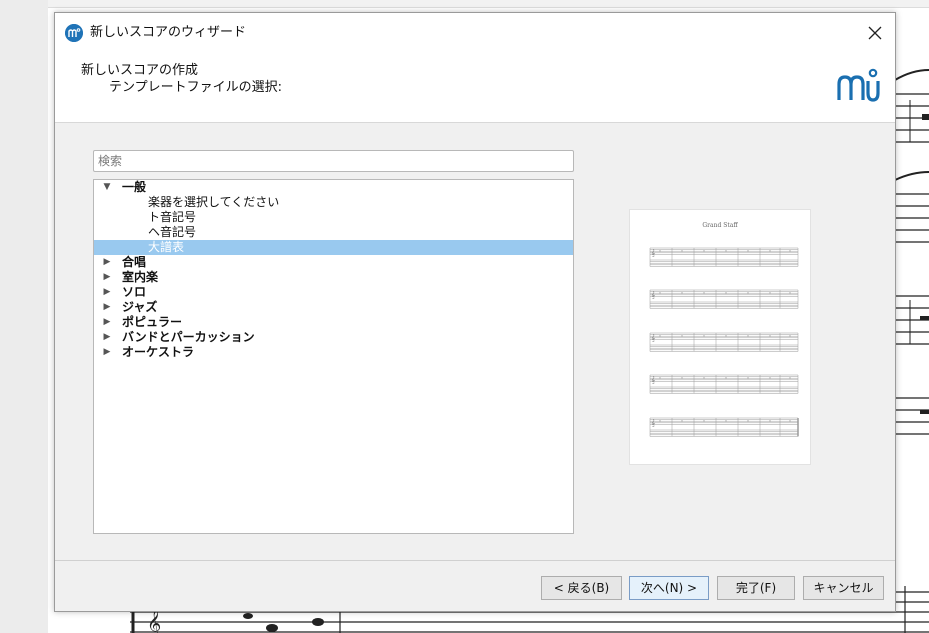 This screenshot has height=633, width=929. Describe the element at coordinates (581, 588) in the screenshot. I see `back-button: < 戻る(B)` at that location.